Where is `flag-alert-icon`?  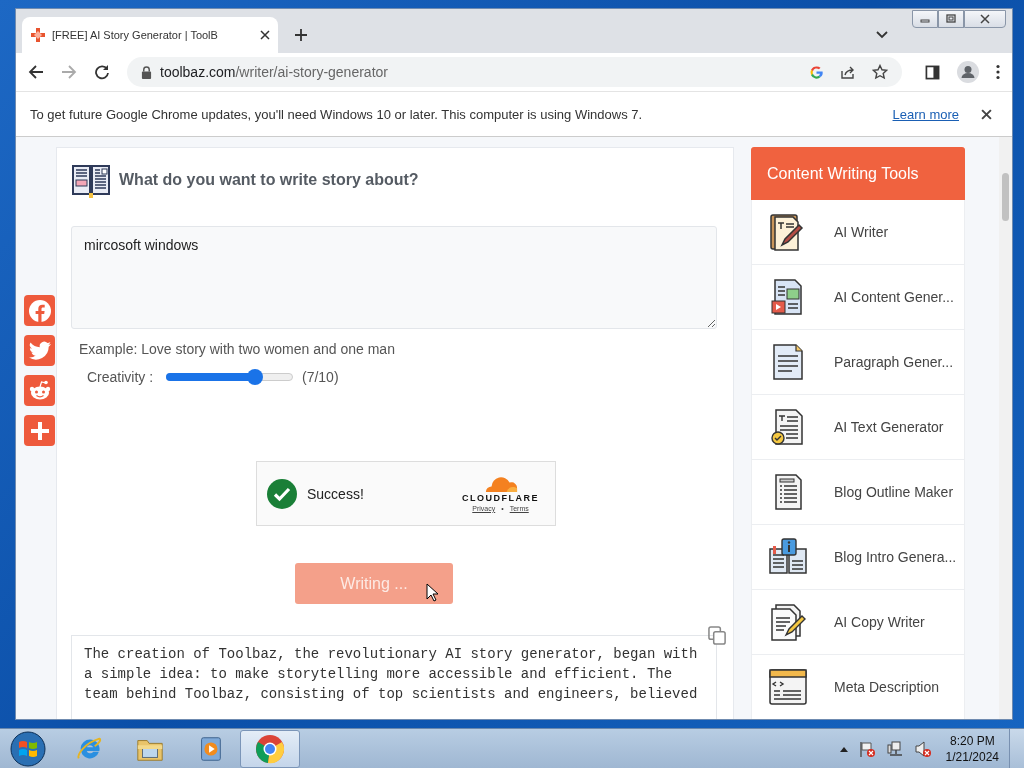 flag-alert-icon is located at coordinates (866, 748).